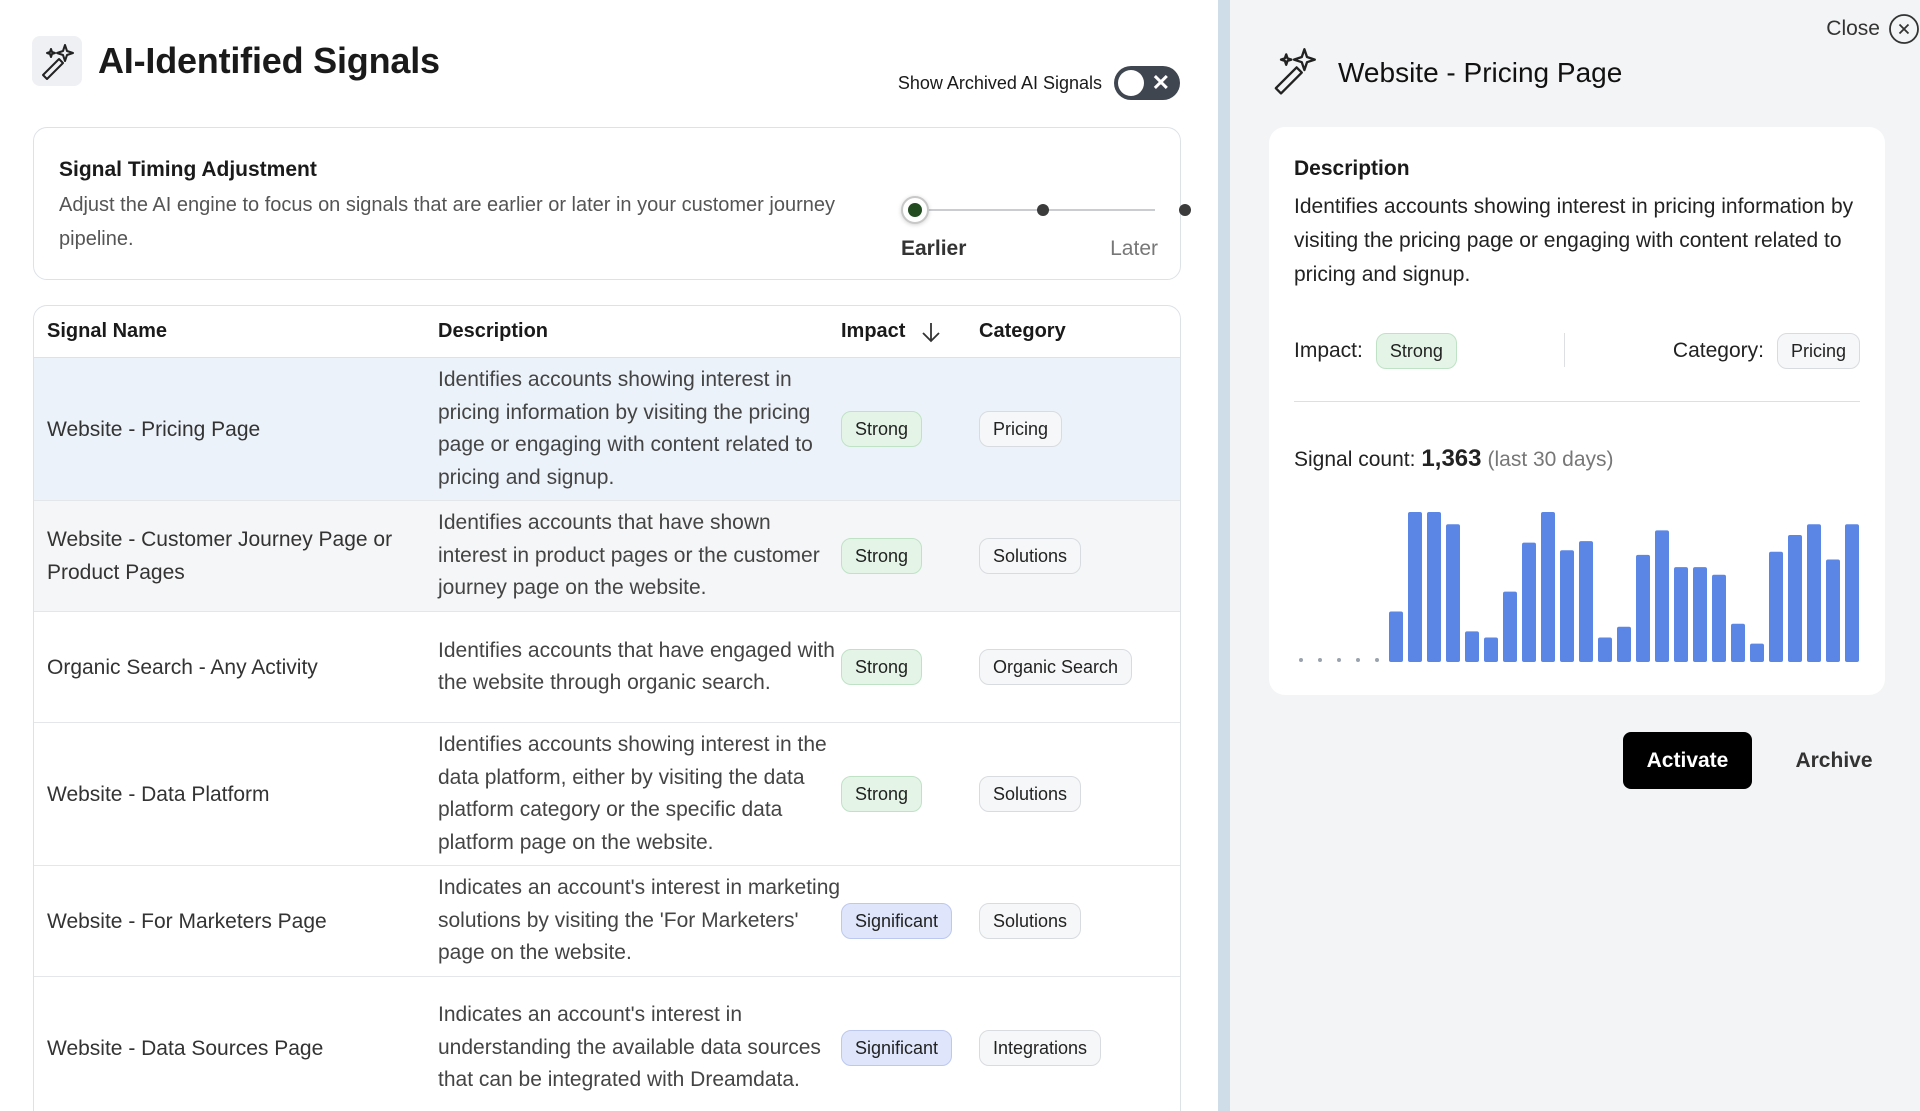 The width and height of the screenshot is (1920, 1111). What do you see at coordinates (1040, 1048) in the screenshot?
I see `category-badge: Integrations` at bounding box center [1040, 1048].